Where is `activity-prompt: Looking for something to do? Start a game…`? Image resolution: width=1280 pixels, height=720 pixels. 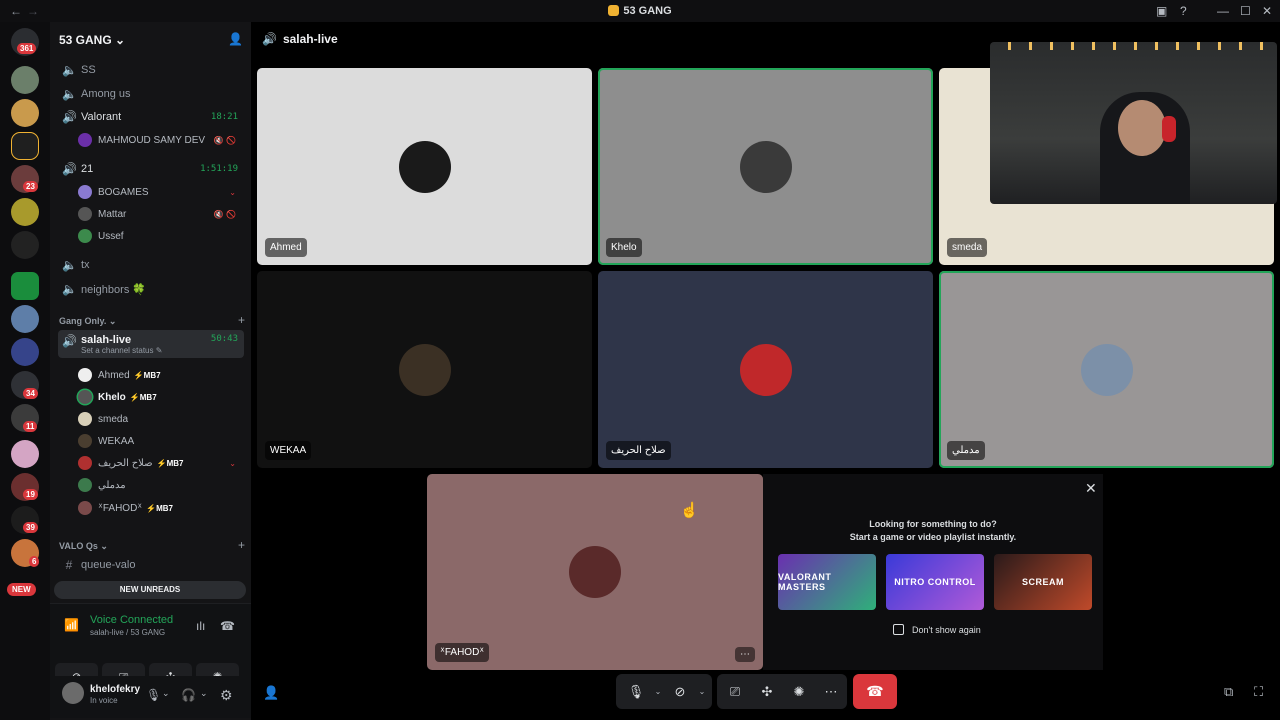 activity-prompt: Looking for something to do? Start a game… is located at coordinates (933, 531).